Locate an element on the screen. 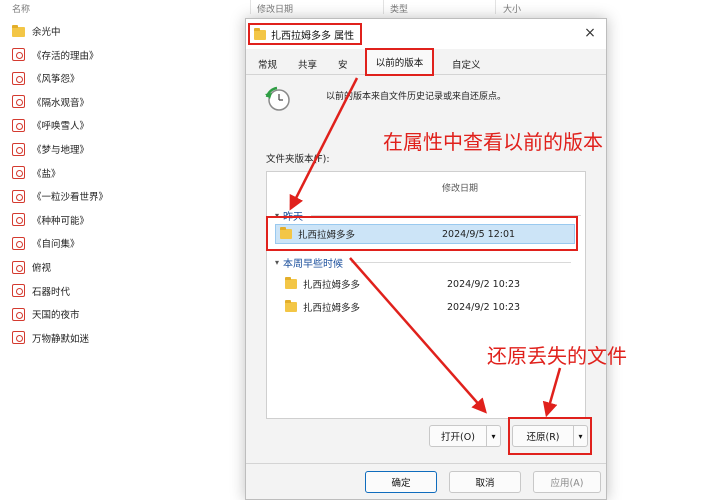 This screenshot has width=726, height=500. list-item: 余光中 is located at coordinates (127, 31).